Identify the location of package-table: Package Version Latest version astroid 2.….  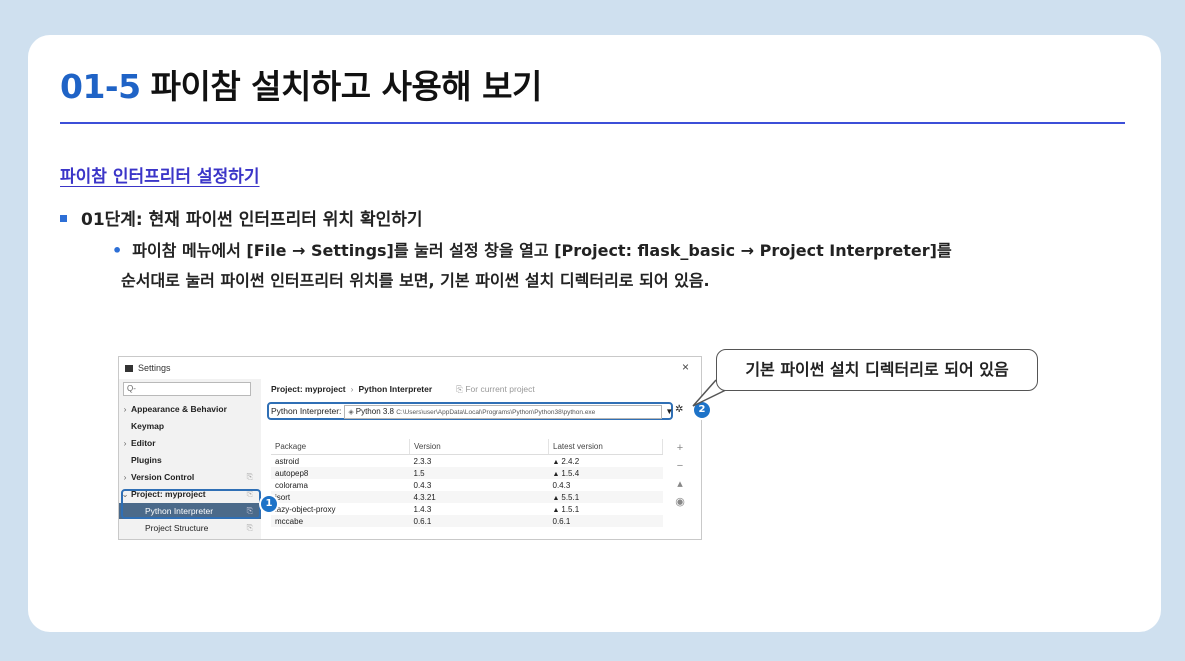
(467, 483).